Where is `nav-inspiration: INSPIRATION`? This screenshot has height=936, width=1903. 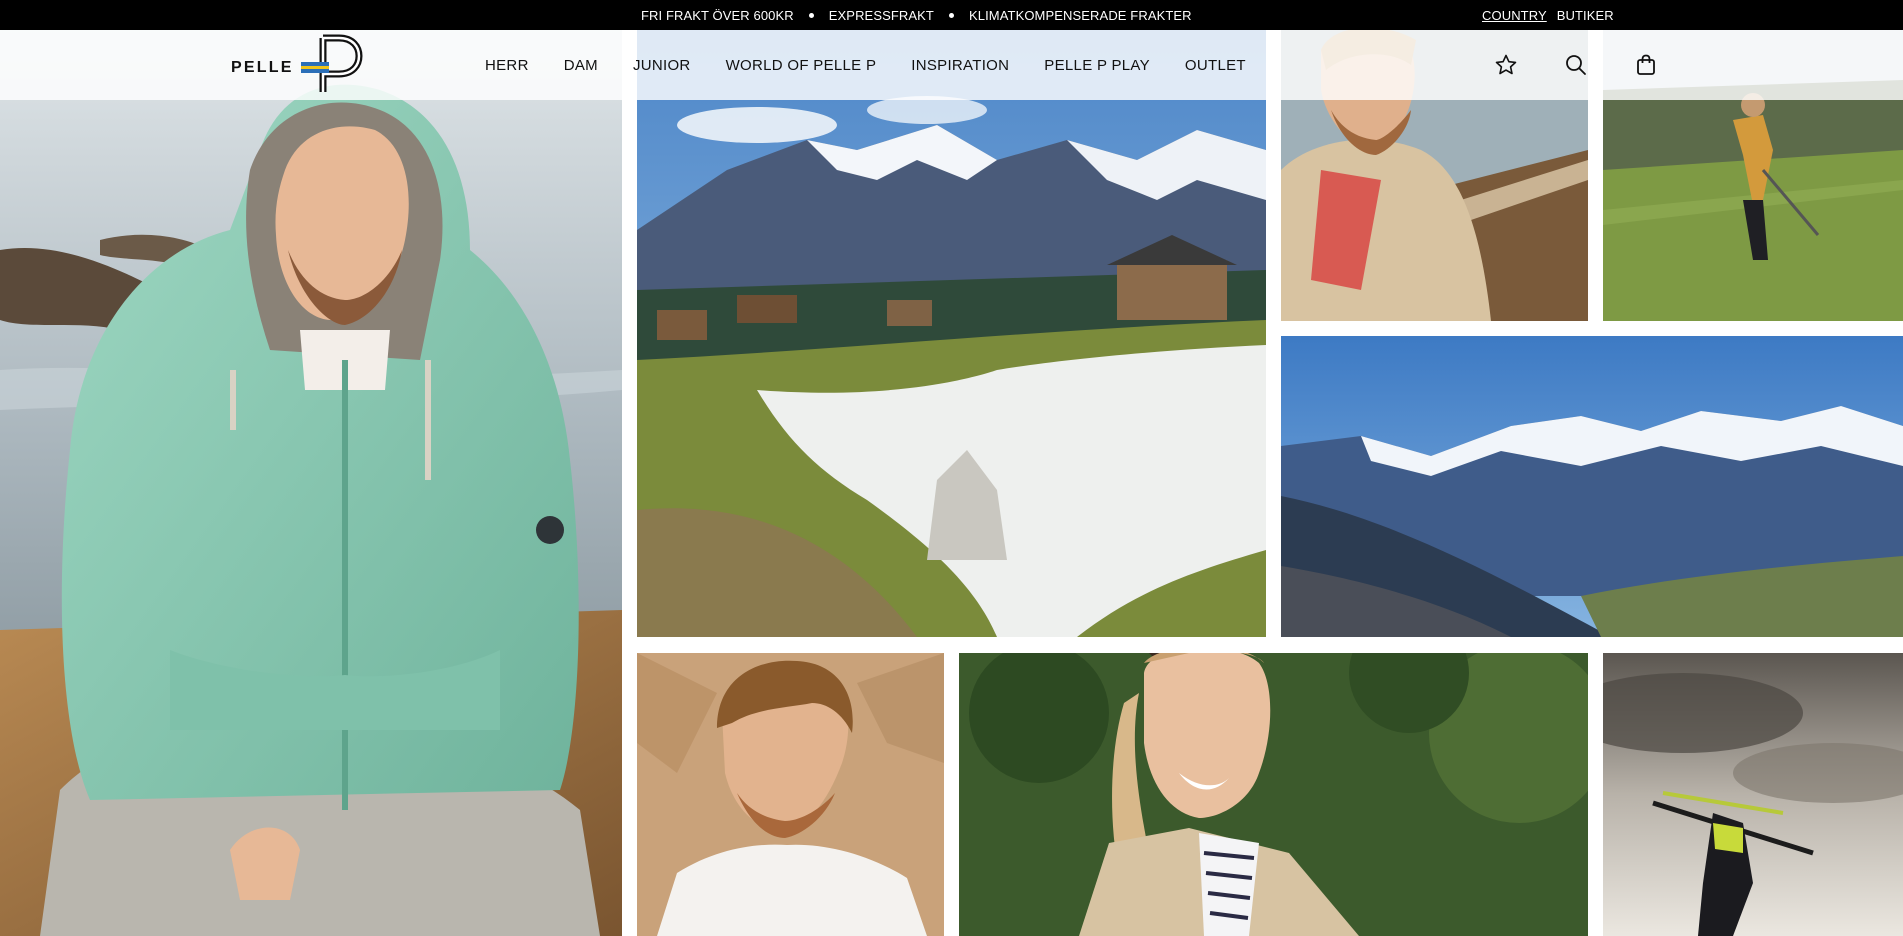 nav-inspiration: INSPIRATION is located at coordinates (960, 65).